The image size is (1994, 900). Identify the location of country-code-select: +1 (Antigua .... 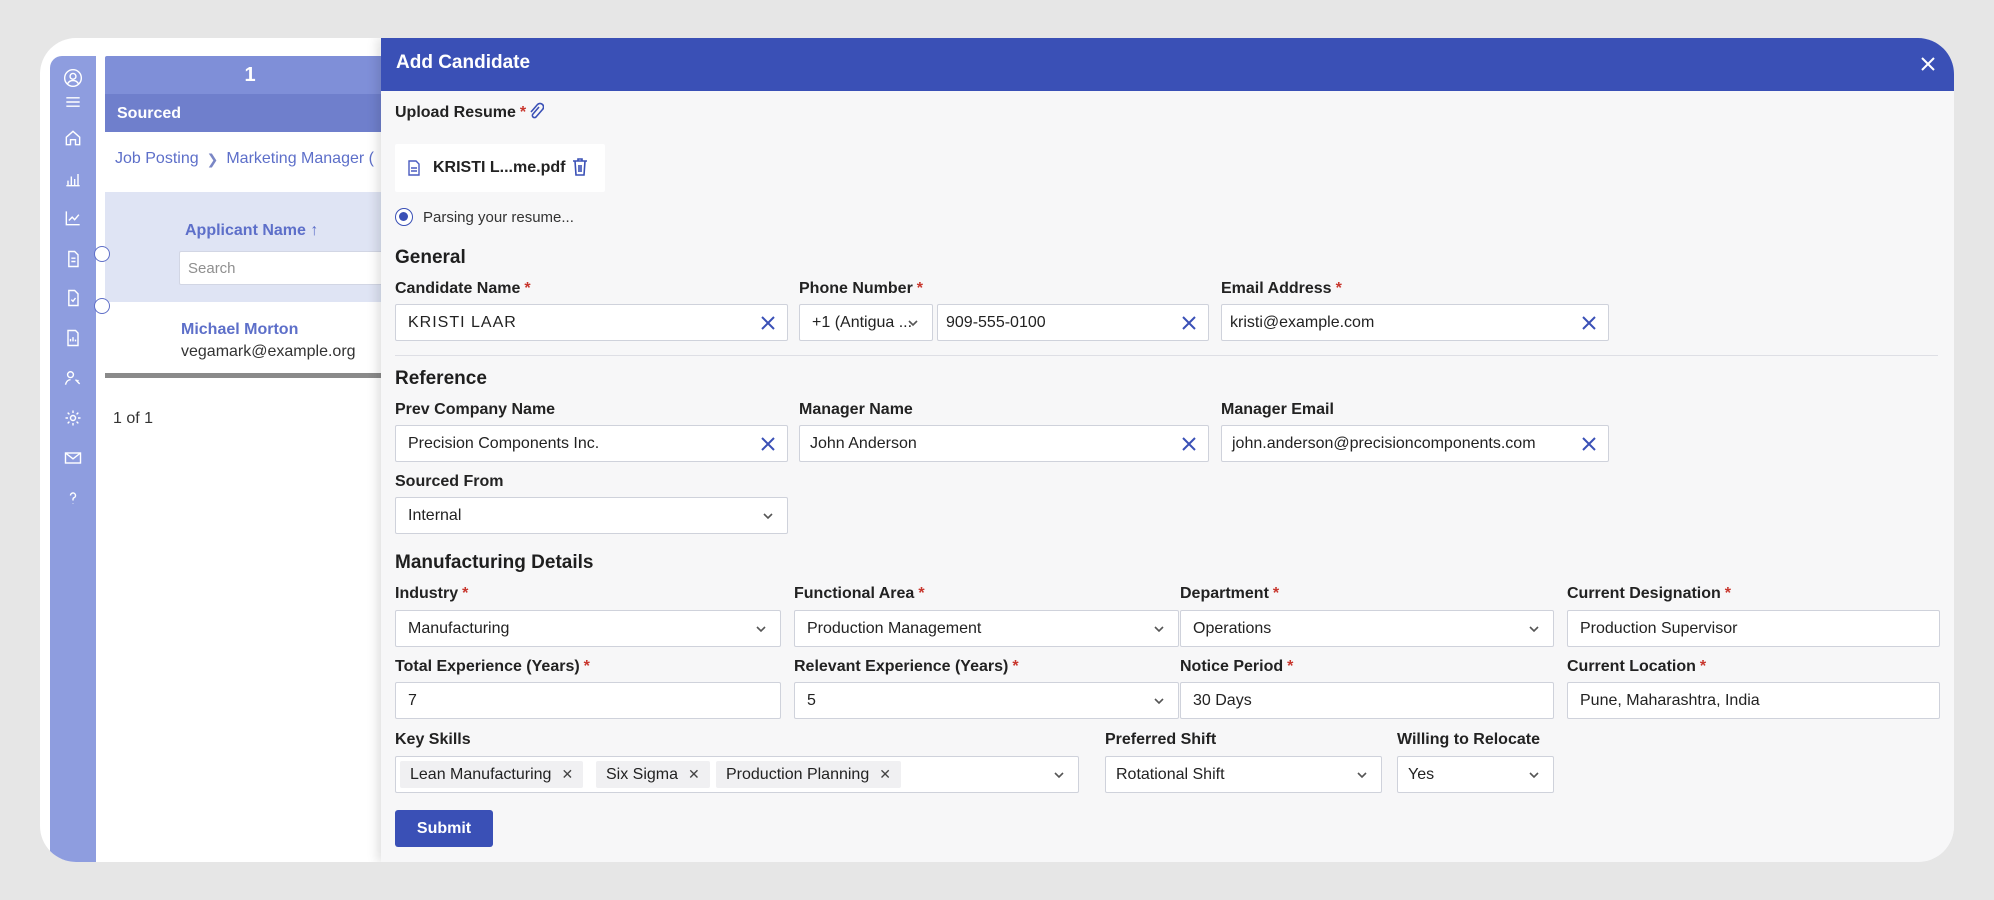
(866, 322).